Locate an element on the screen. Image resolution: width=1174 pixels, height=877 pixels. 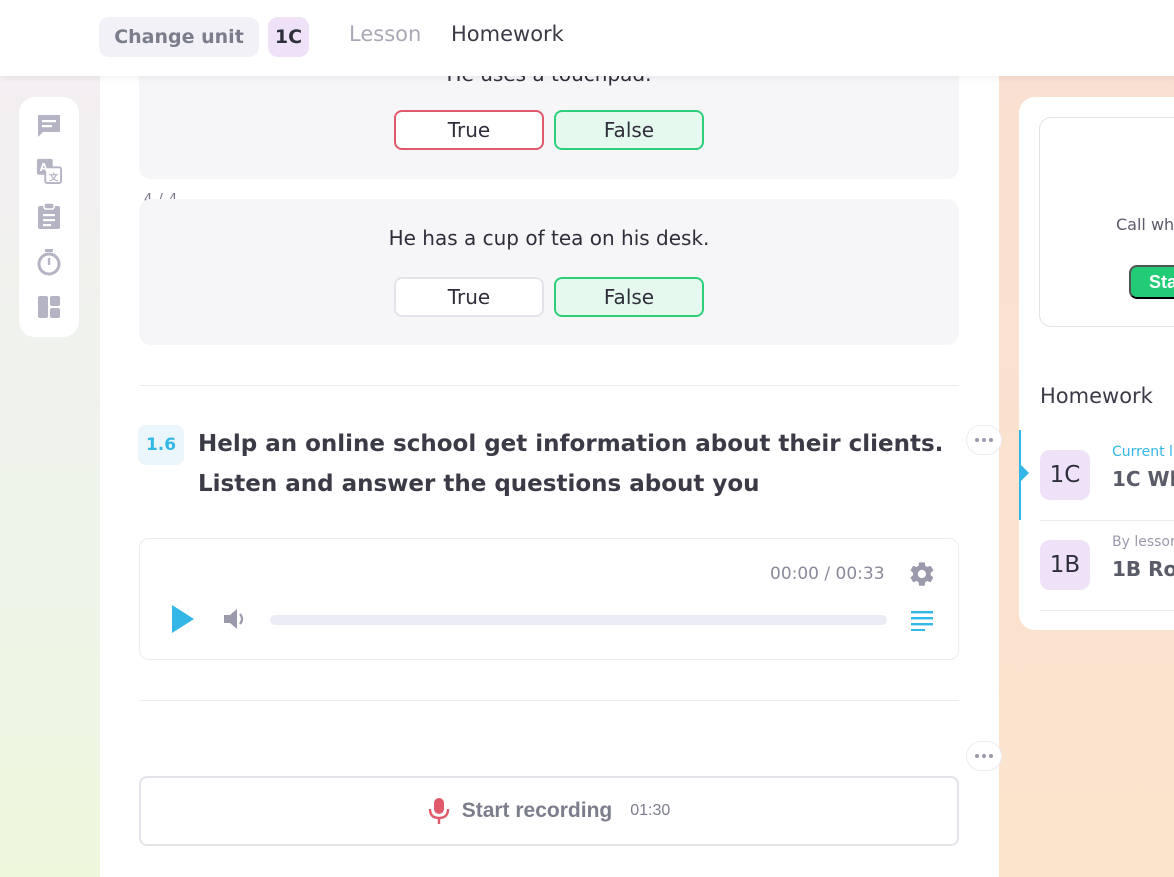
homework-item-1b: 1B By lessor 1B Rou is located at coordinates (1096, 565).